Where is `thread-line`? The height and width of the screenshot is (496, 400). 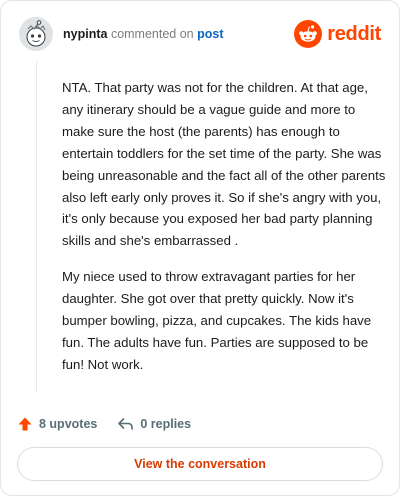 thread-line is located at coordinates (36, 227).